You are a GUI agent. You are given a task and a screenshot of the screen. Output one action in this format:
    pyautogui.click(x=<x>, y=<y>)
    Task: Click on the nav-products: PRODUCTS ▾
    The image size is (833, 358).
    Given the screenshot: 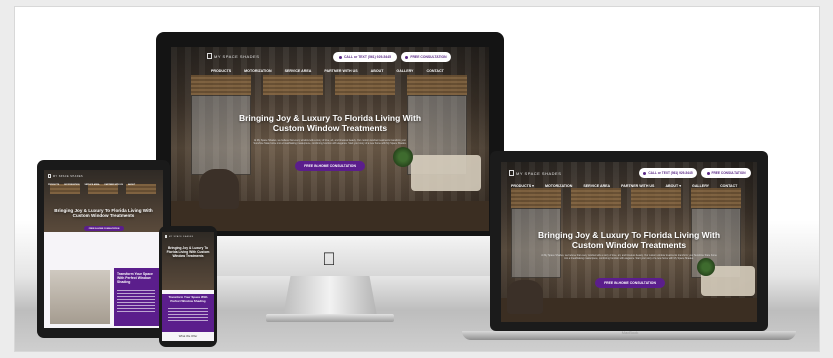 What is the action you would take?
    pyautogui.click(x=522, y=186)
    